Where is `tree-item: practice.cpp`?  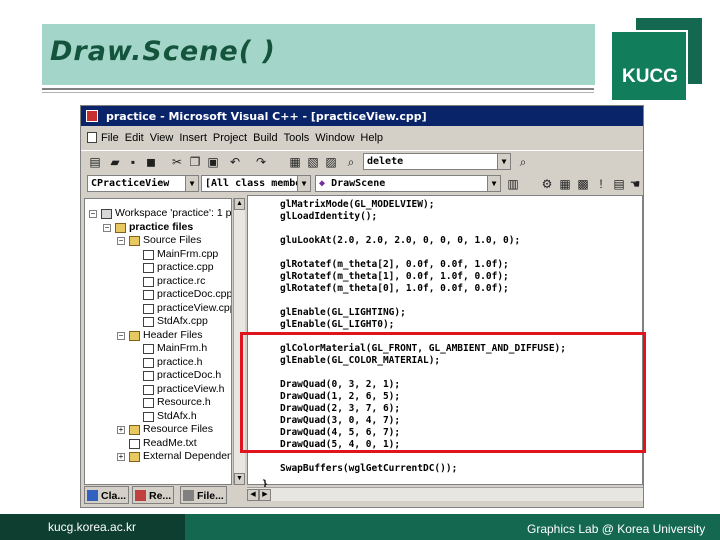 tree-item: practice.cpp is located at coordinates (158, 268).